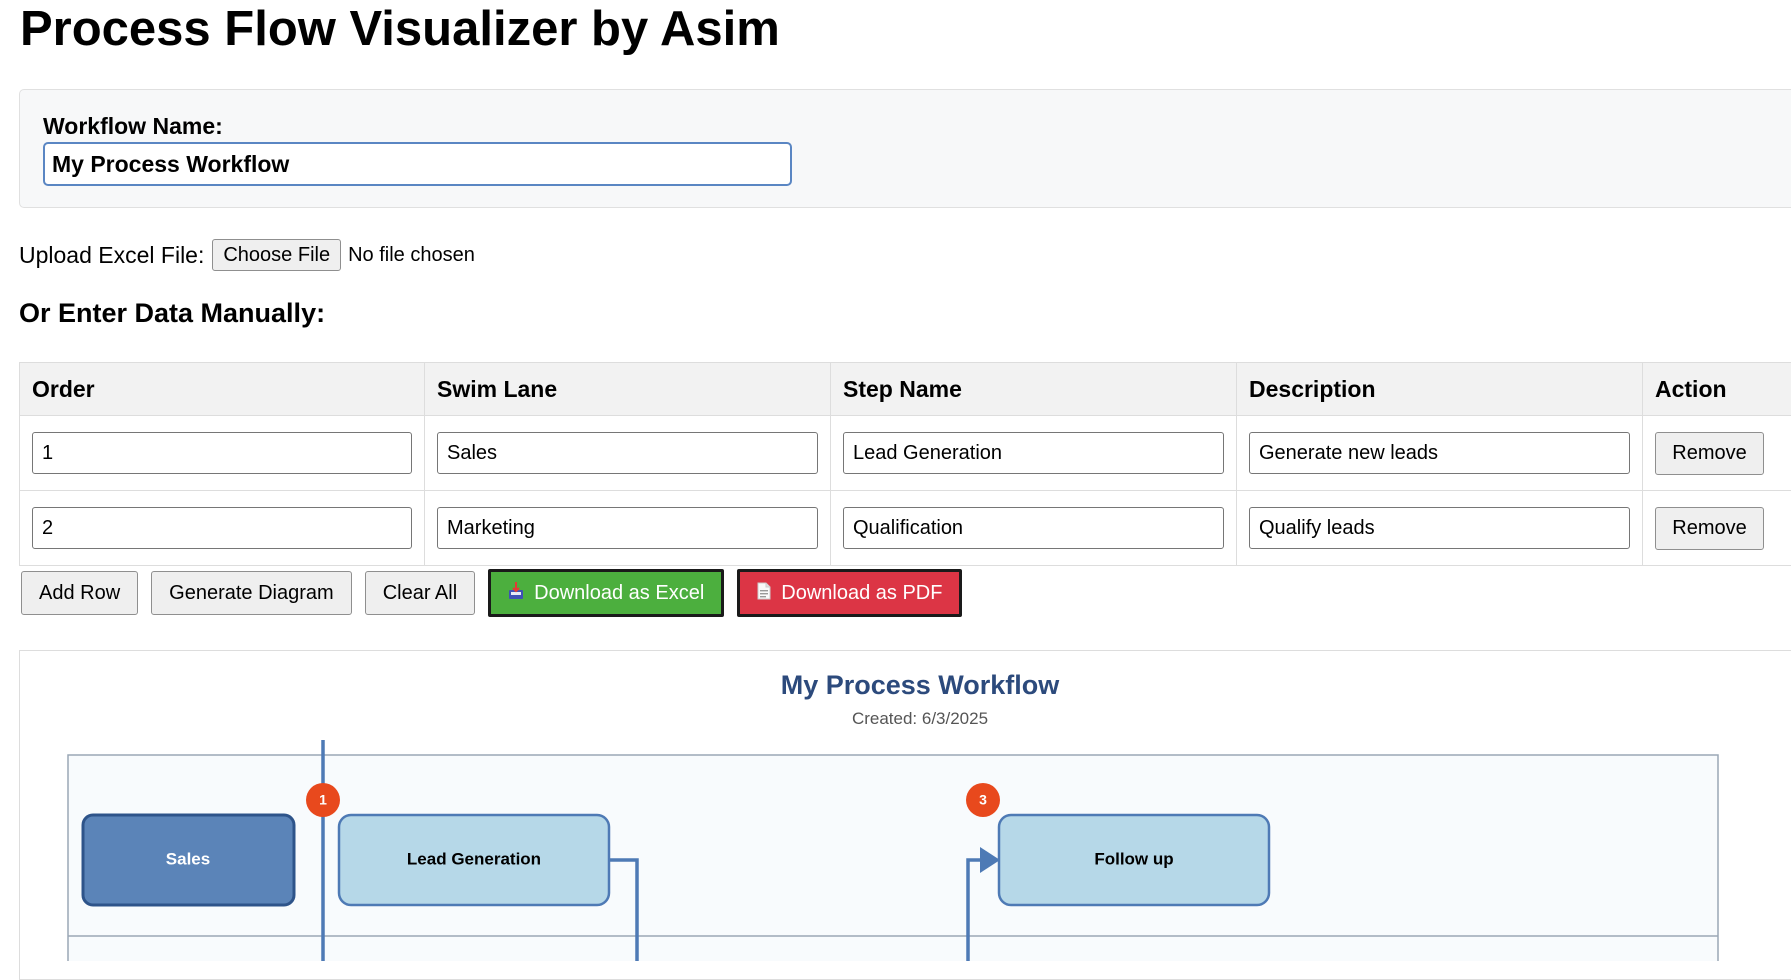 This screenshot has height=980, width=1791. Describe the element at coordinates (983, 800) in the screenshot. I see `step-badge-number: 3` at that location.